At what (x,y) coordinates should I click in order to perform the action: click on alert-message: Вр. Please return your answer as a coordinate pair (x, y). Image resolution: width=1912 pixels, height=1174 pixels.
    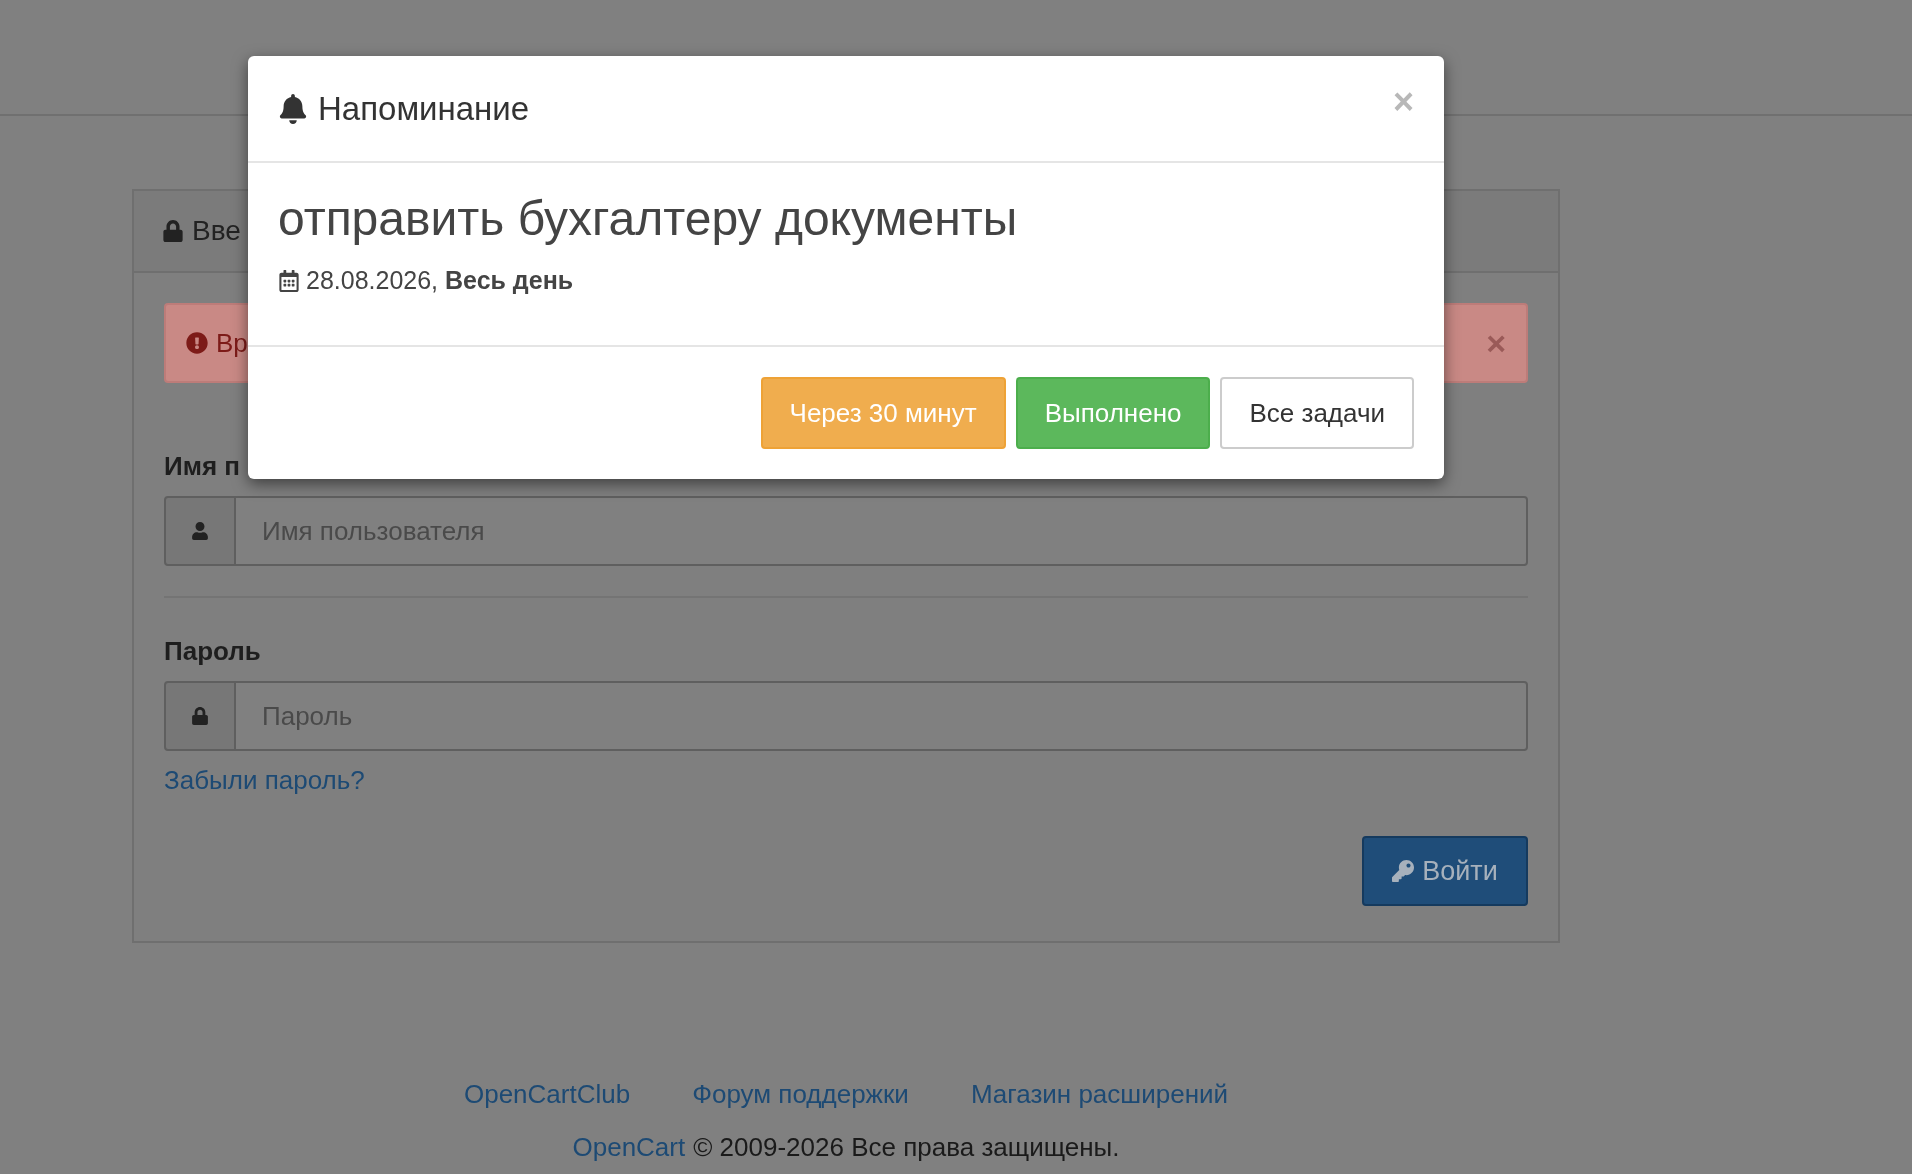
    Looking at the image, I should click on (232, 343).